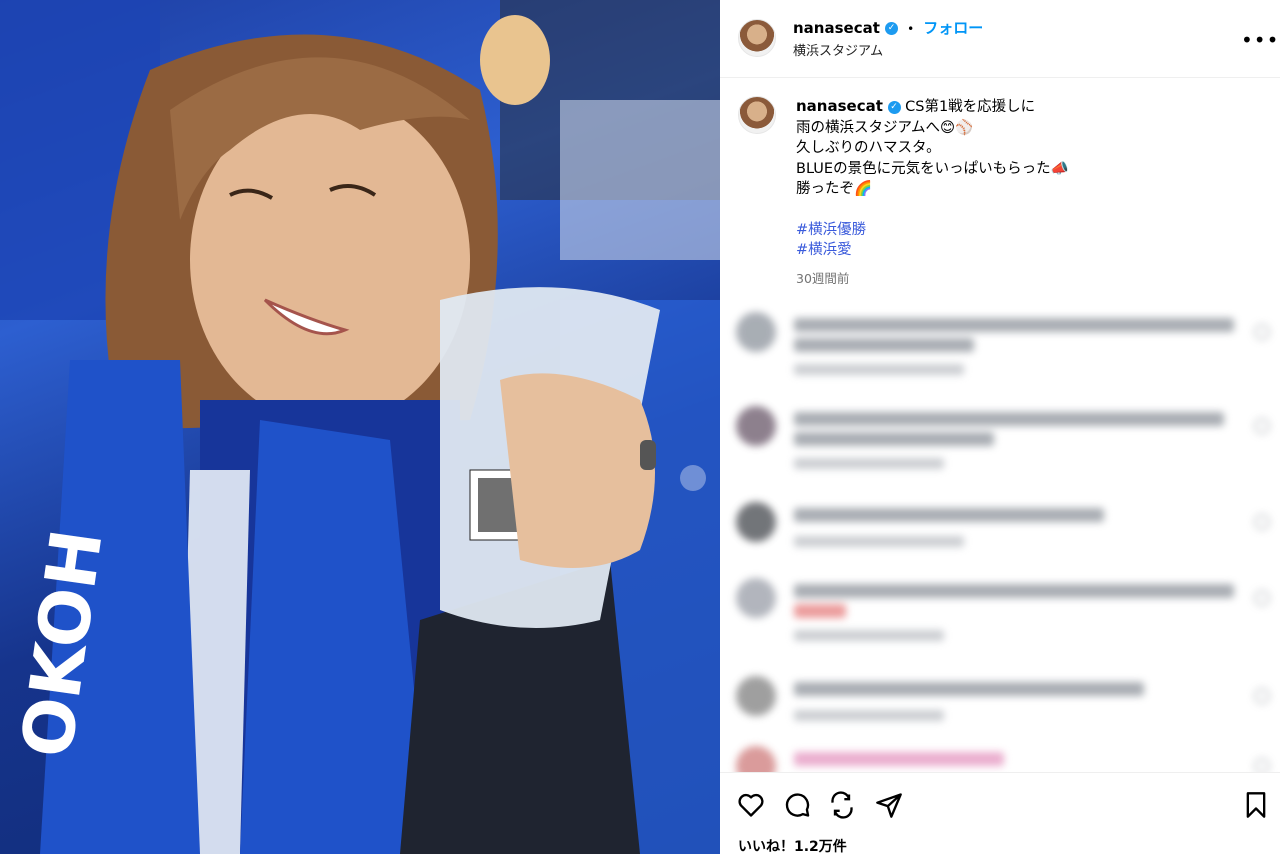 The height and width of the screenshot is (856, 1280). What do you see at coordinates (839, 106) in the screenshot?
I see `caption-username: nanasecat` at bounding box center [839, 106].